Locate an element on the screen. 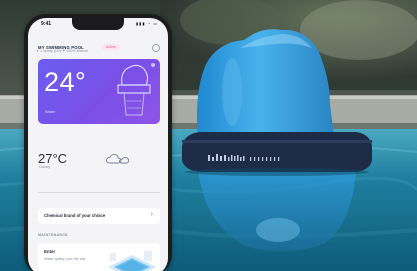 The height and width of the screenshot is (271, 417). chemical-brand-prompt: Chemical brand of your choice is located at coordinates (75, 215).